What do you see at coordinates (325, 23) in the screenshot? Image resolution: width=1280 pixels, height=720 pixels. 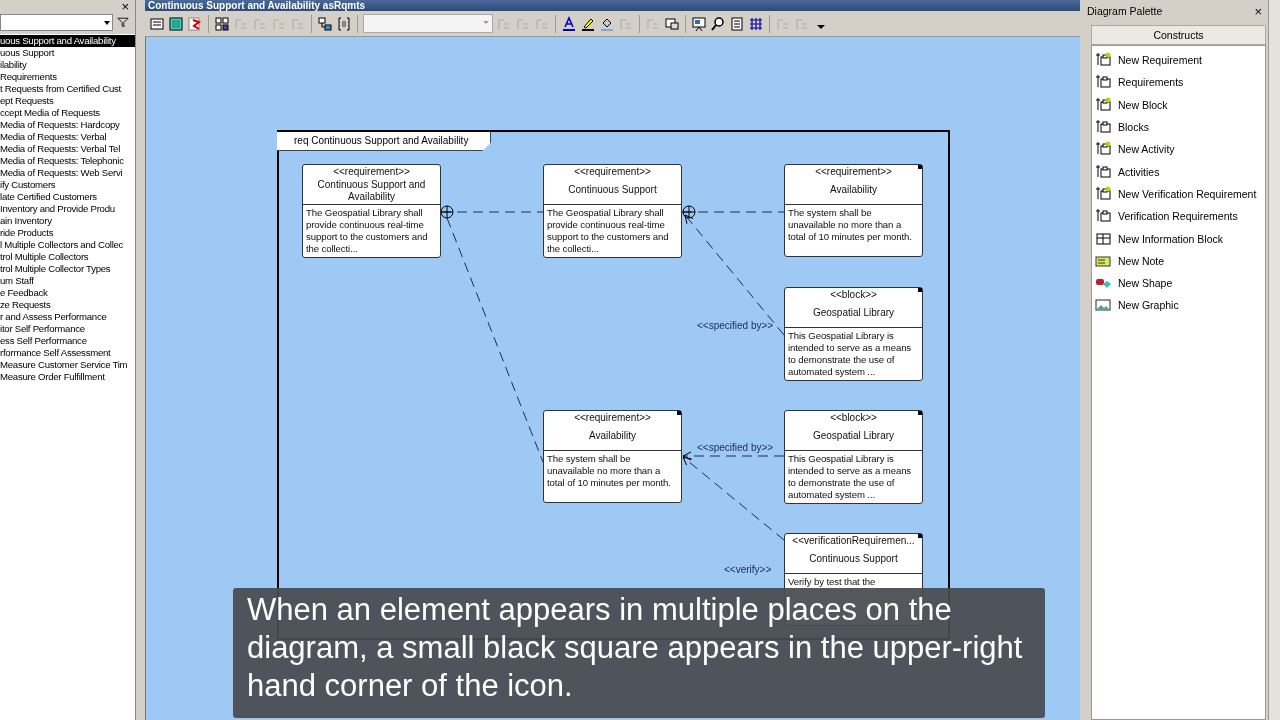 I see `hierarchy-icon` at bounding box center [325, 23].